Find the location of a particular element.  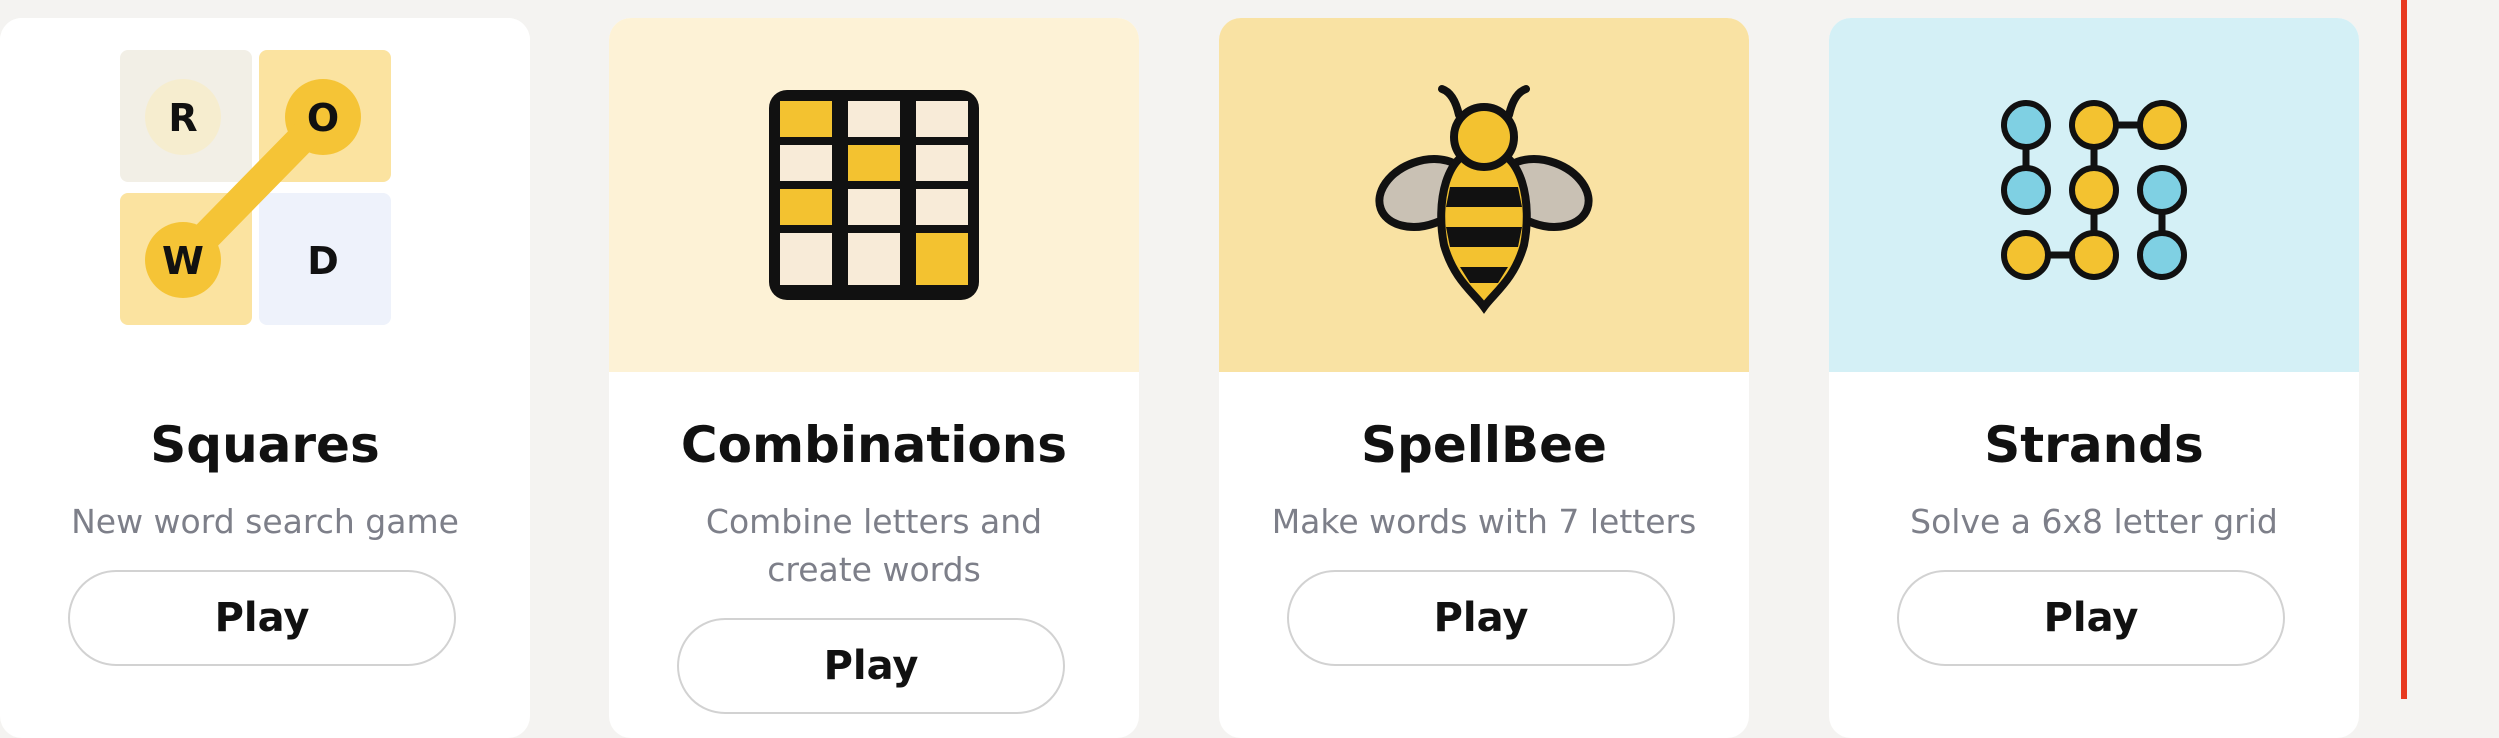

card-description: New word search game is located at coordinates (265, 521).